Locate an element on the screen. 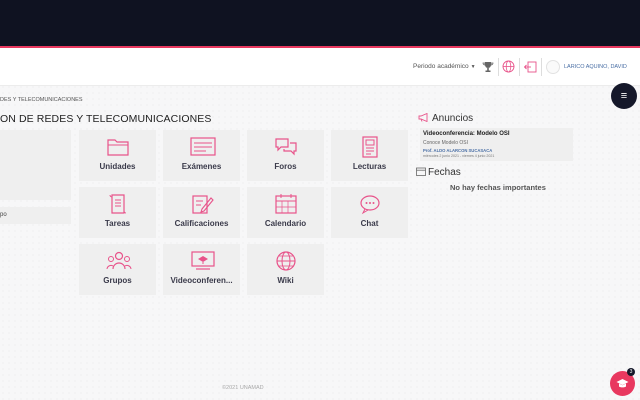 The height and width of the screenshot is (400, 640). tile-examenes: Exámenes is located at coordinates (201, 155).